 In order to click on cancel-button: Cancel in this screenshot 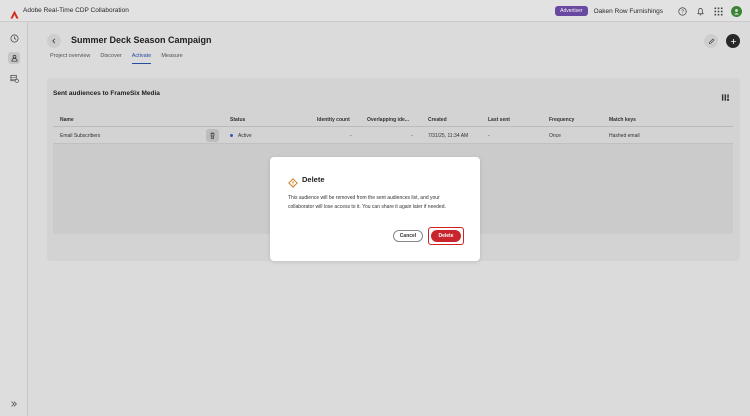, I will do `click(408, 236)`.